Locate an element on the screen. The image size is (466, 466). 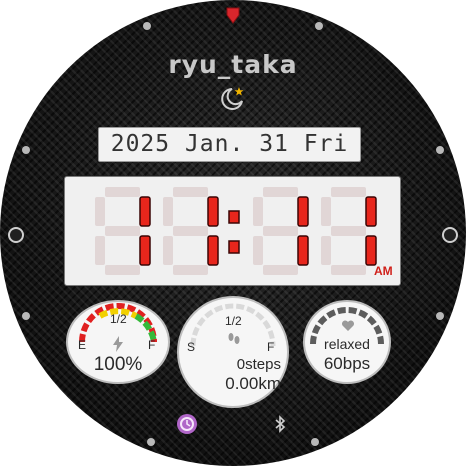
alarm-clock-icon is located at coordinates (187, 424).